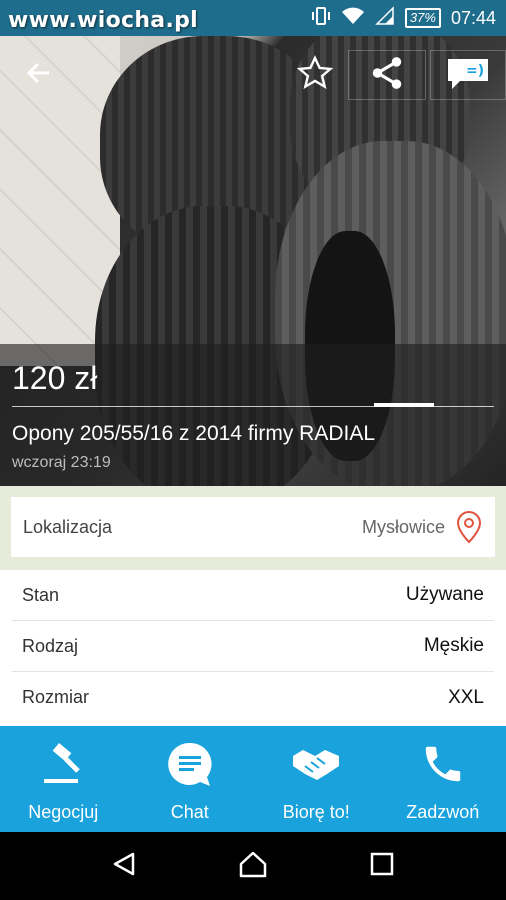 Image resolution: width=506 pixels, height=900 pixels. I want to click on nav-back-button, so click(124, 866).